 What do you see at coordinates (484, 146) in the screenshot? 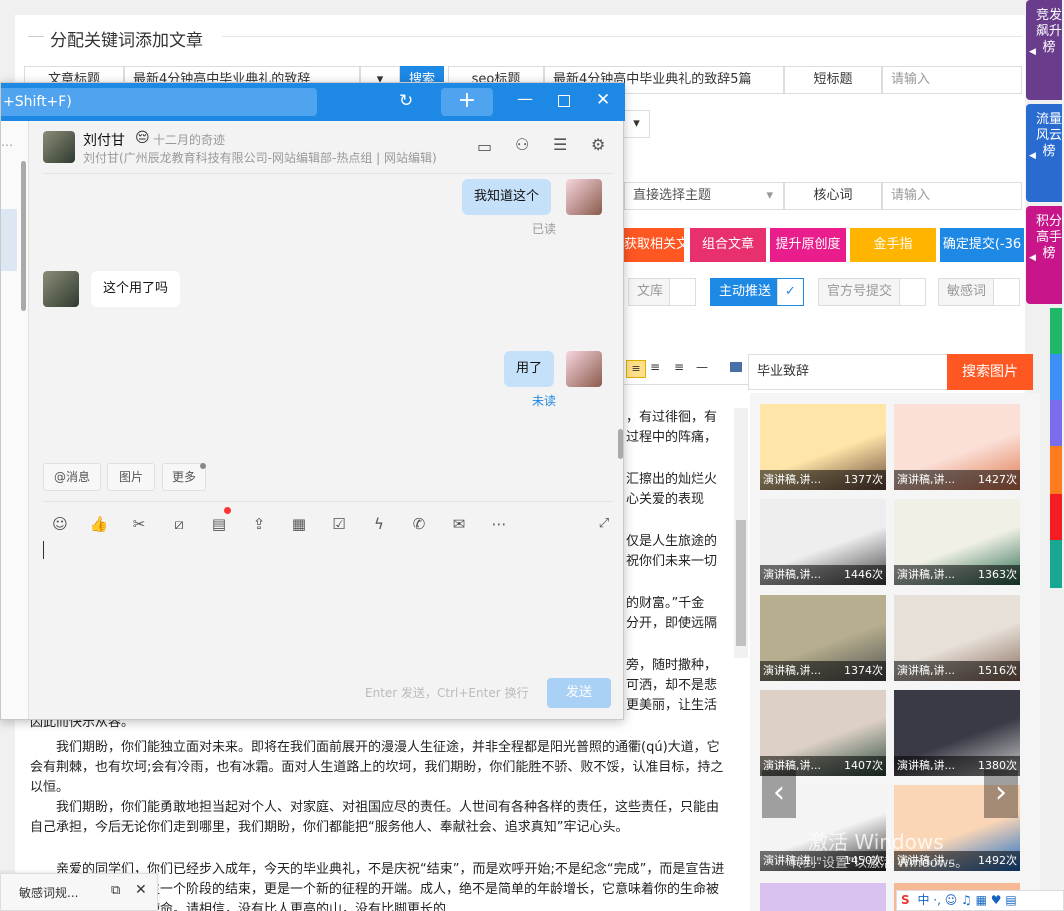
I see `folder-icon: ▭` at bounding box center [484, 146].